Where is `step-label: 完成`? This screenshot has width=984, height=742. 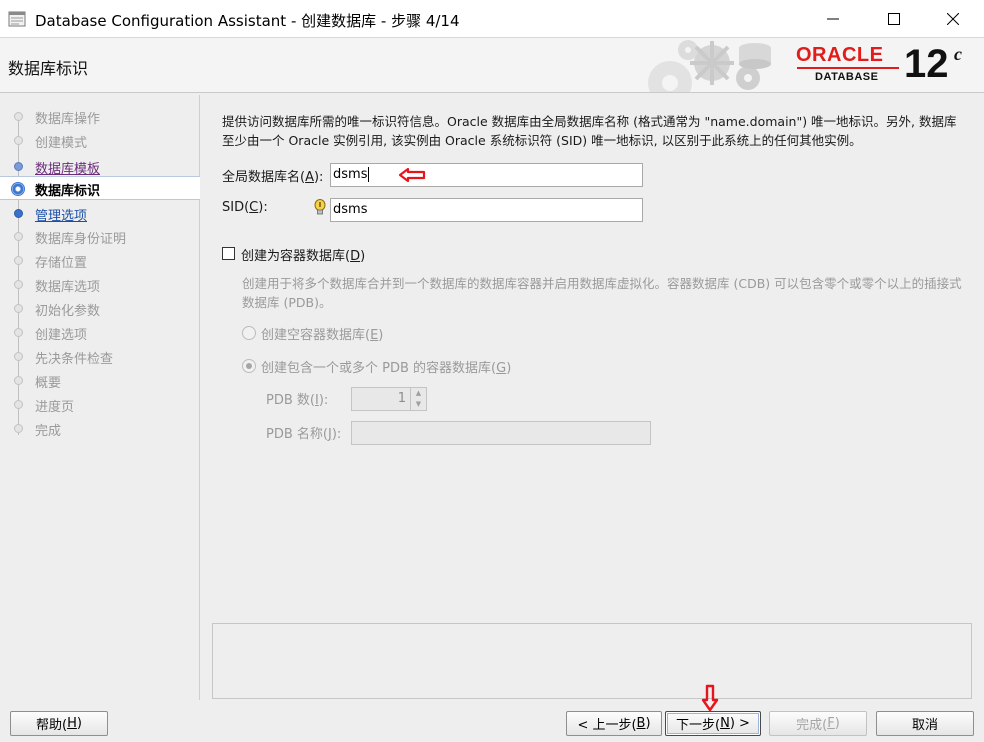 step-label: 完成 is located at coordinates (48, 431).